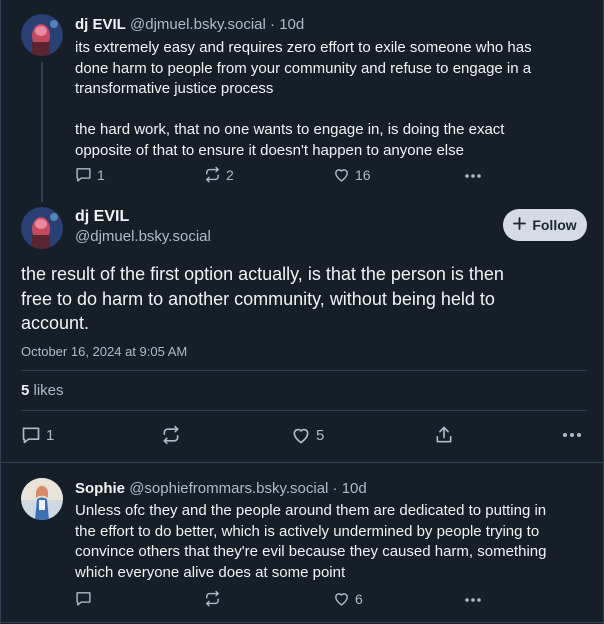 Image resolution: width=604 pixels, height=624 pixels. Describe the element at coordinates (228, 488) in the screenshot. I see `author-handle: @sophiefrommars.bsky.social` at that location.